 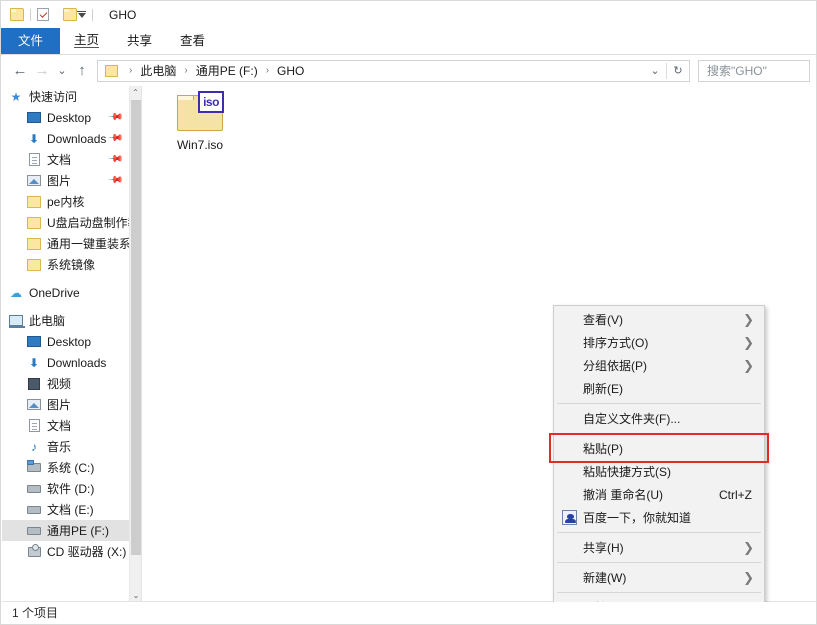 What do you see at coordinates (20, 71) in the screenshot?
I see `back-button: ←` at bounding box center [20, 71].